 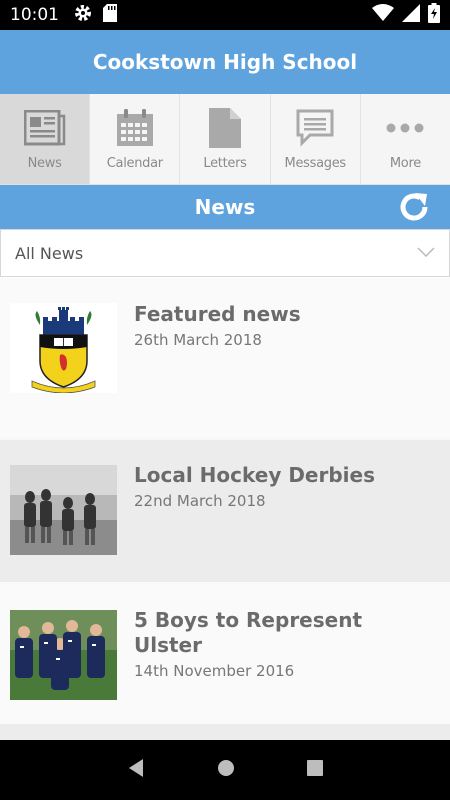 What do you see at coordinates (254, 475) in the screenshot?
I see `news-title: Local Hockey Derbies` at bounding box center [254, 475].